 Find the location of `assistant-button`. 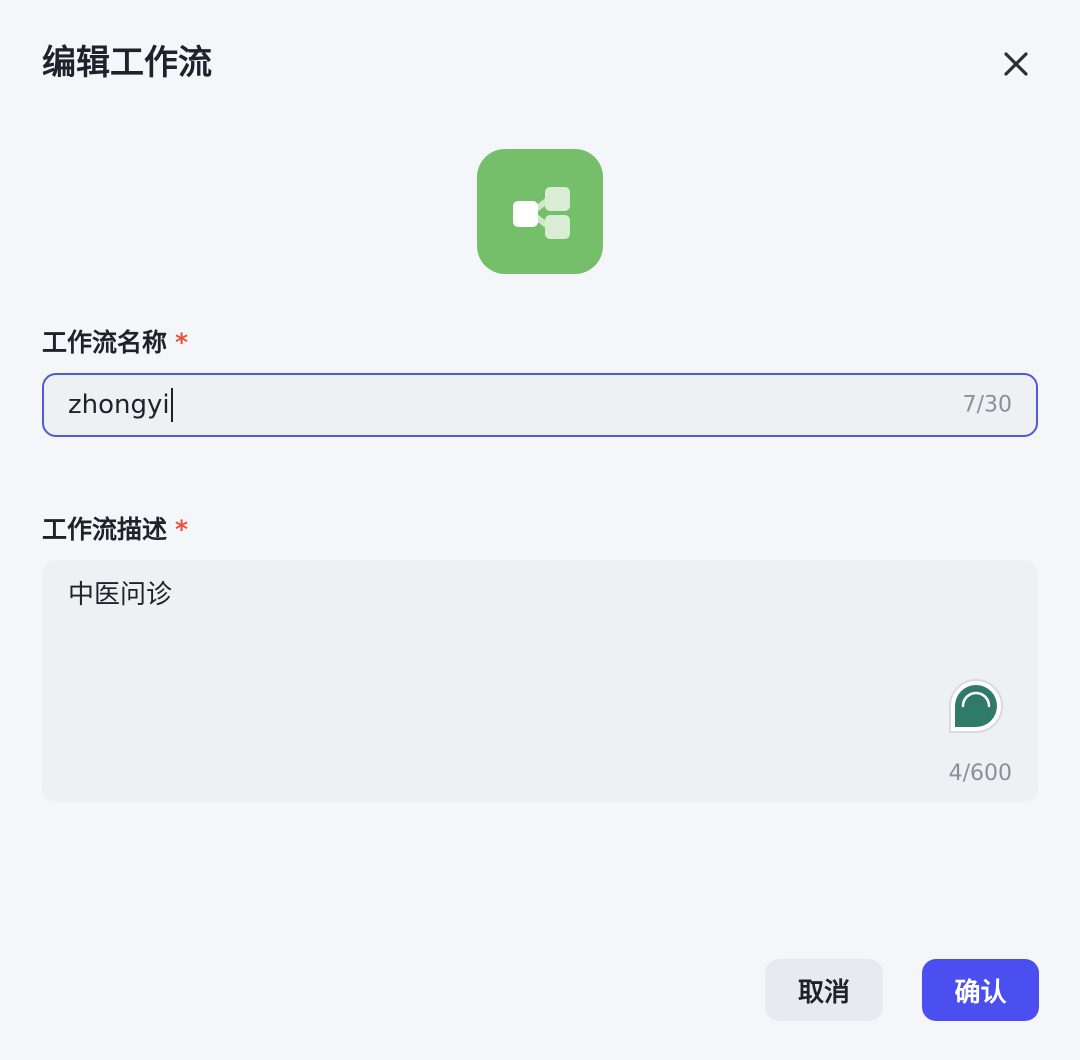

assistant-button is located at coordinates (976, 706).